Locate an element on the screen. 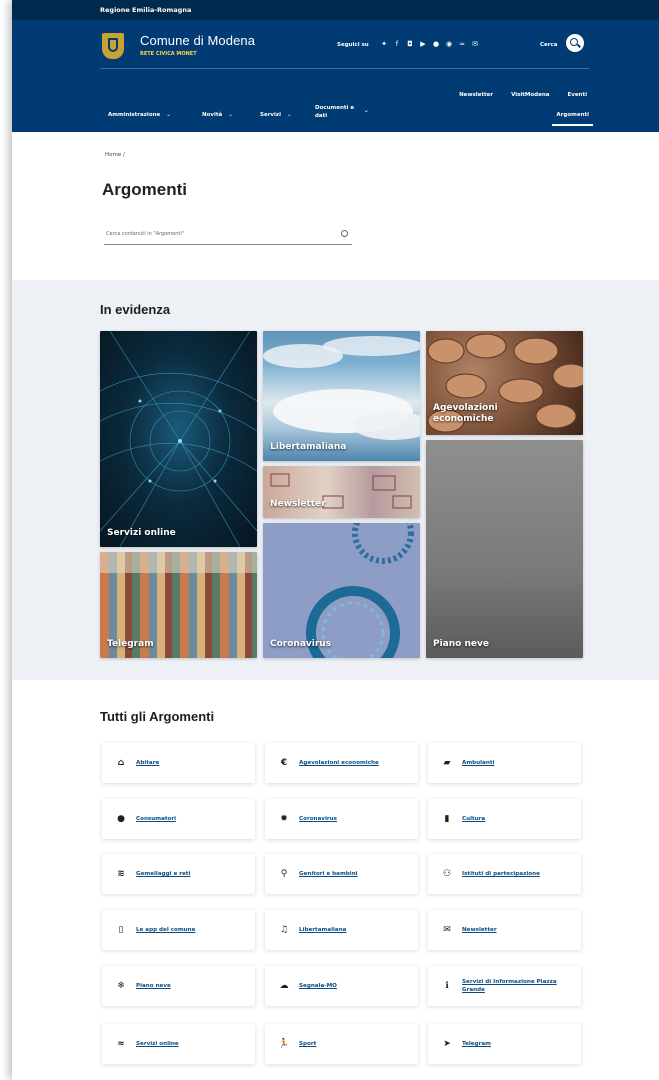 Image resolution: width=659 pixels, height=1080 pixels. search-label: Cerca is located at coordinates (548, 45).